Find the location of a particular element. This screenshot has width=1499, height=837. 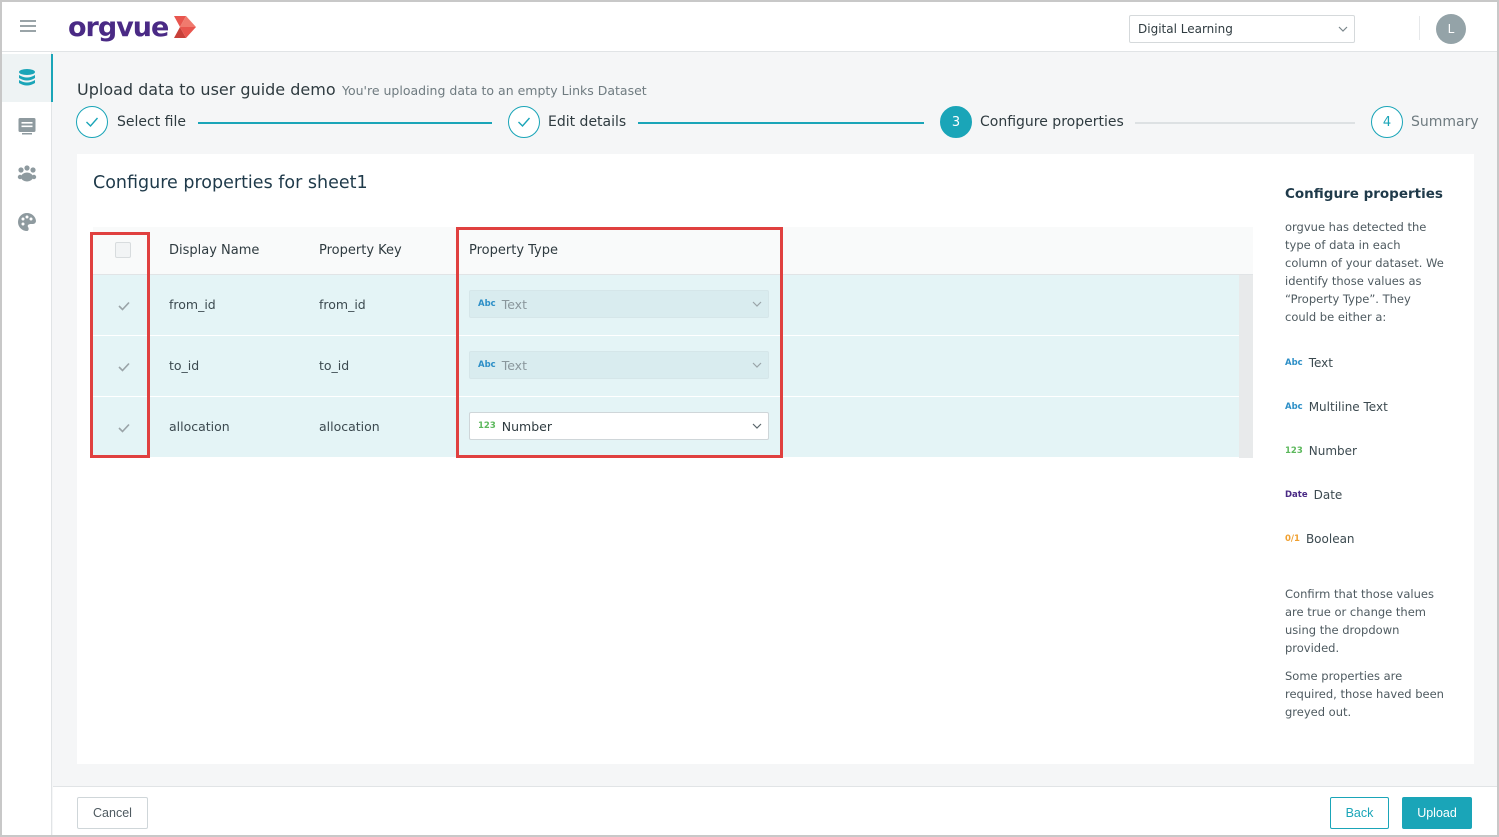

row-display-name: from_id is located at coordinates (192, 304).